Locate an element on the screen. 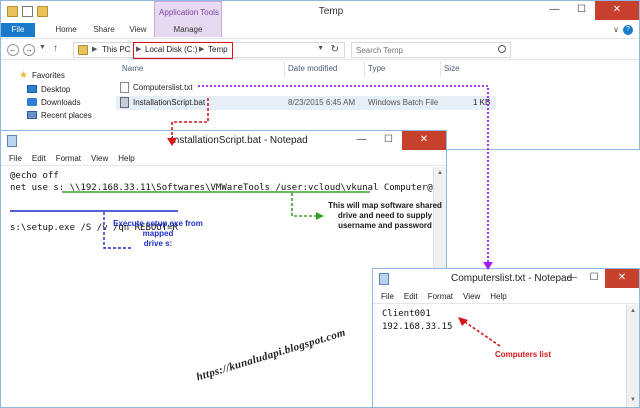 The image size is (640, 408). nav-favorites: ★ Favorites is located at coordinates (42, 75).